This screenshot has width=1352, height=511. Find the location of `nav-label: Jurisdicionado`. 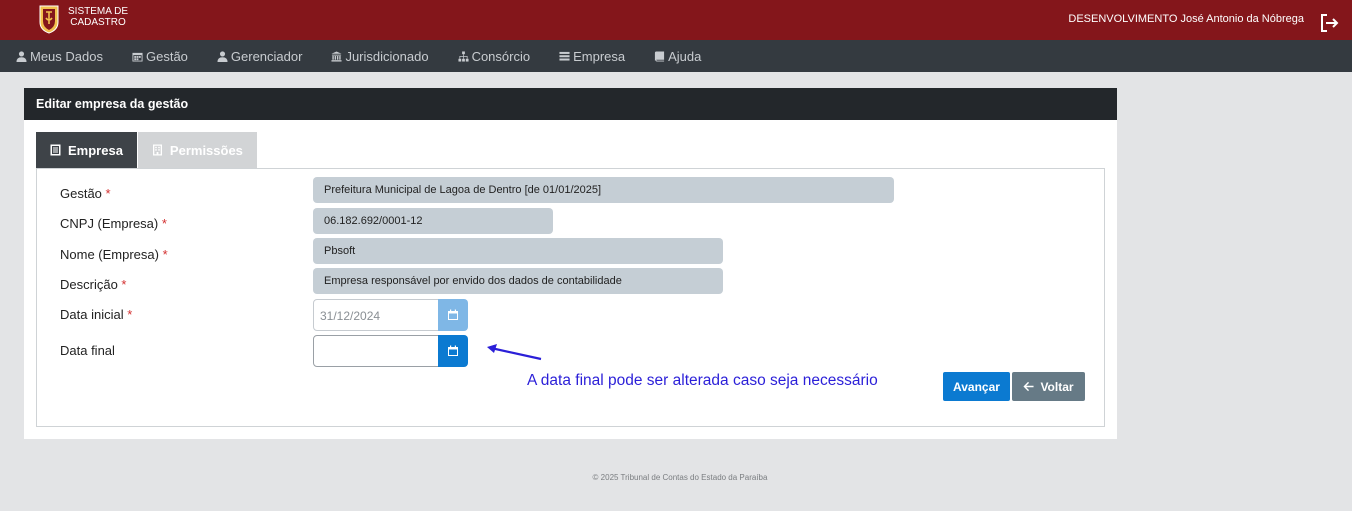

nav-label: Jurisdicionado is located at coordinates (387, 56).